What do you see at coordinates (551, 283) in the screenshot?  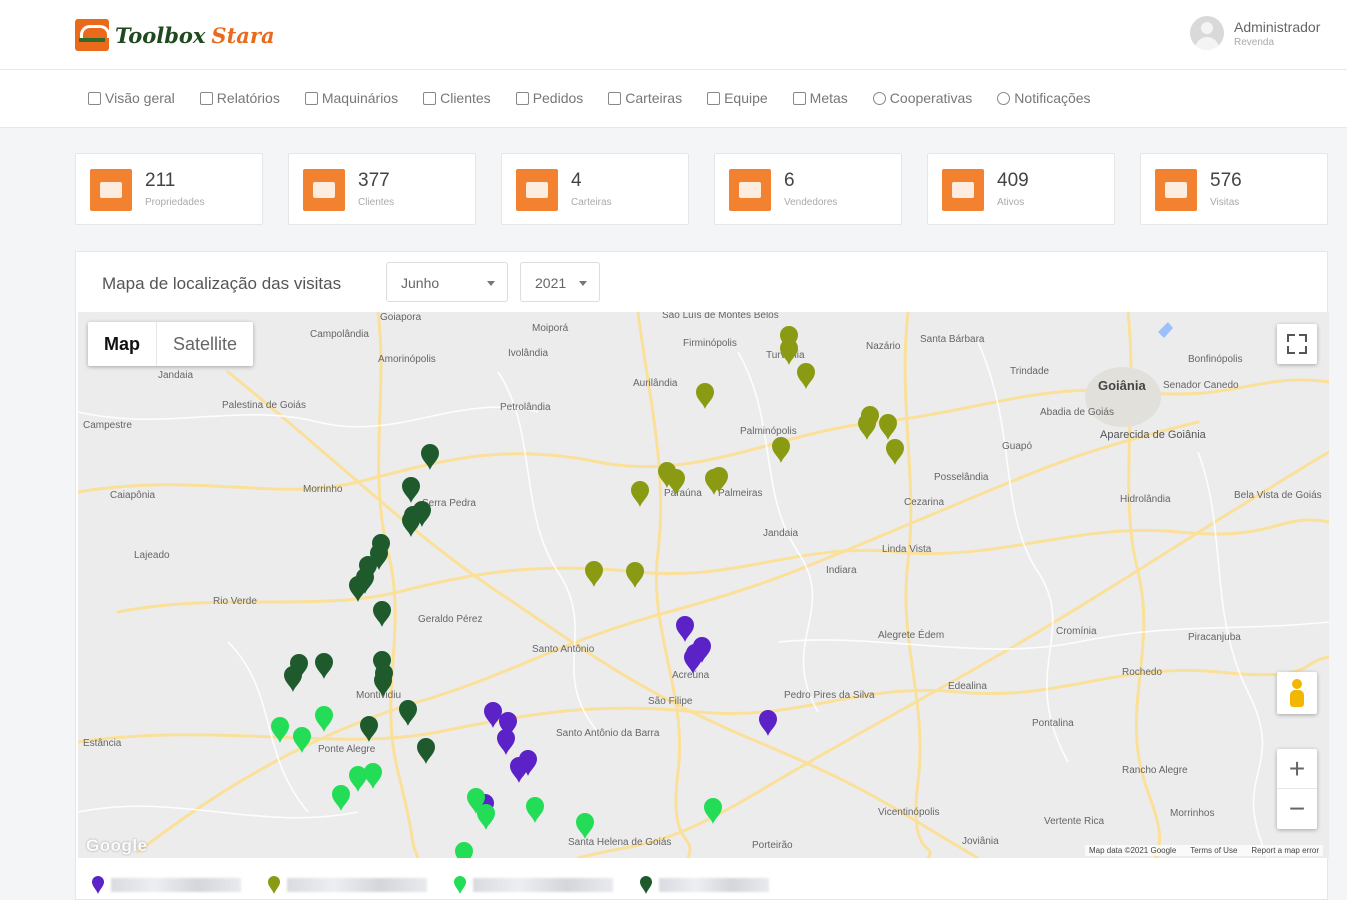 I see `year-select-value: 2021` at bounding box center [551, 283].